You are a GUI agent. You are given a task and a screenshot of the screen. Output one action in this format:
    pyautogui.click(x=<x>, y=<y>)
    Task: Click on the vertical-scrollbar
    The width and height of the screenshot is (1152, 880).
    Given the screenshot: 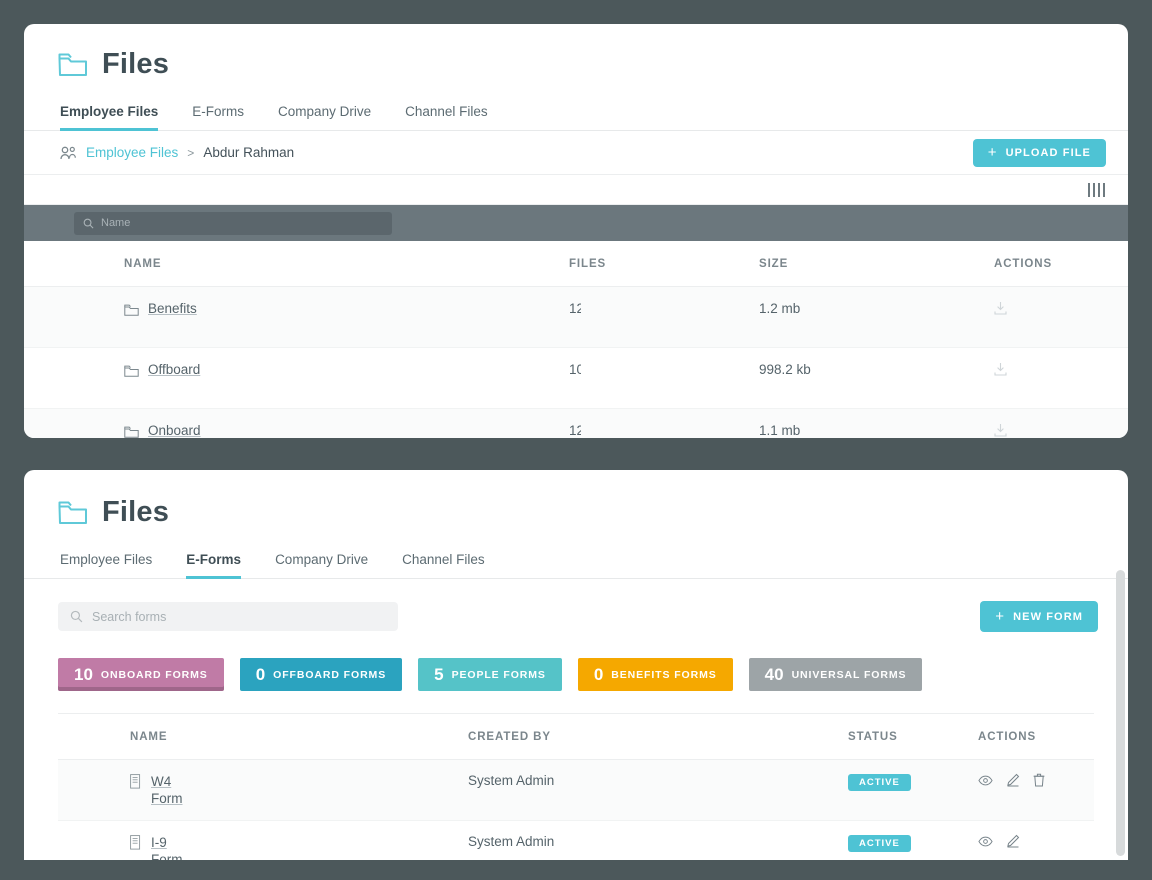 What is the action you would take?
    pyautogui.click(x=1120, y=713)
    